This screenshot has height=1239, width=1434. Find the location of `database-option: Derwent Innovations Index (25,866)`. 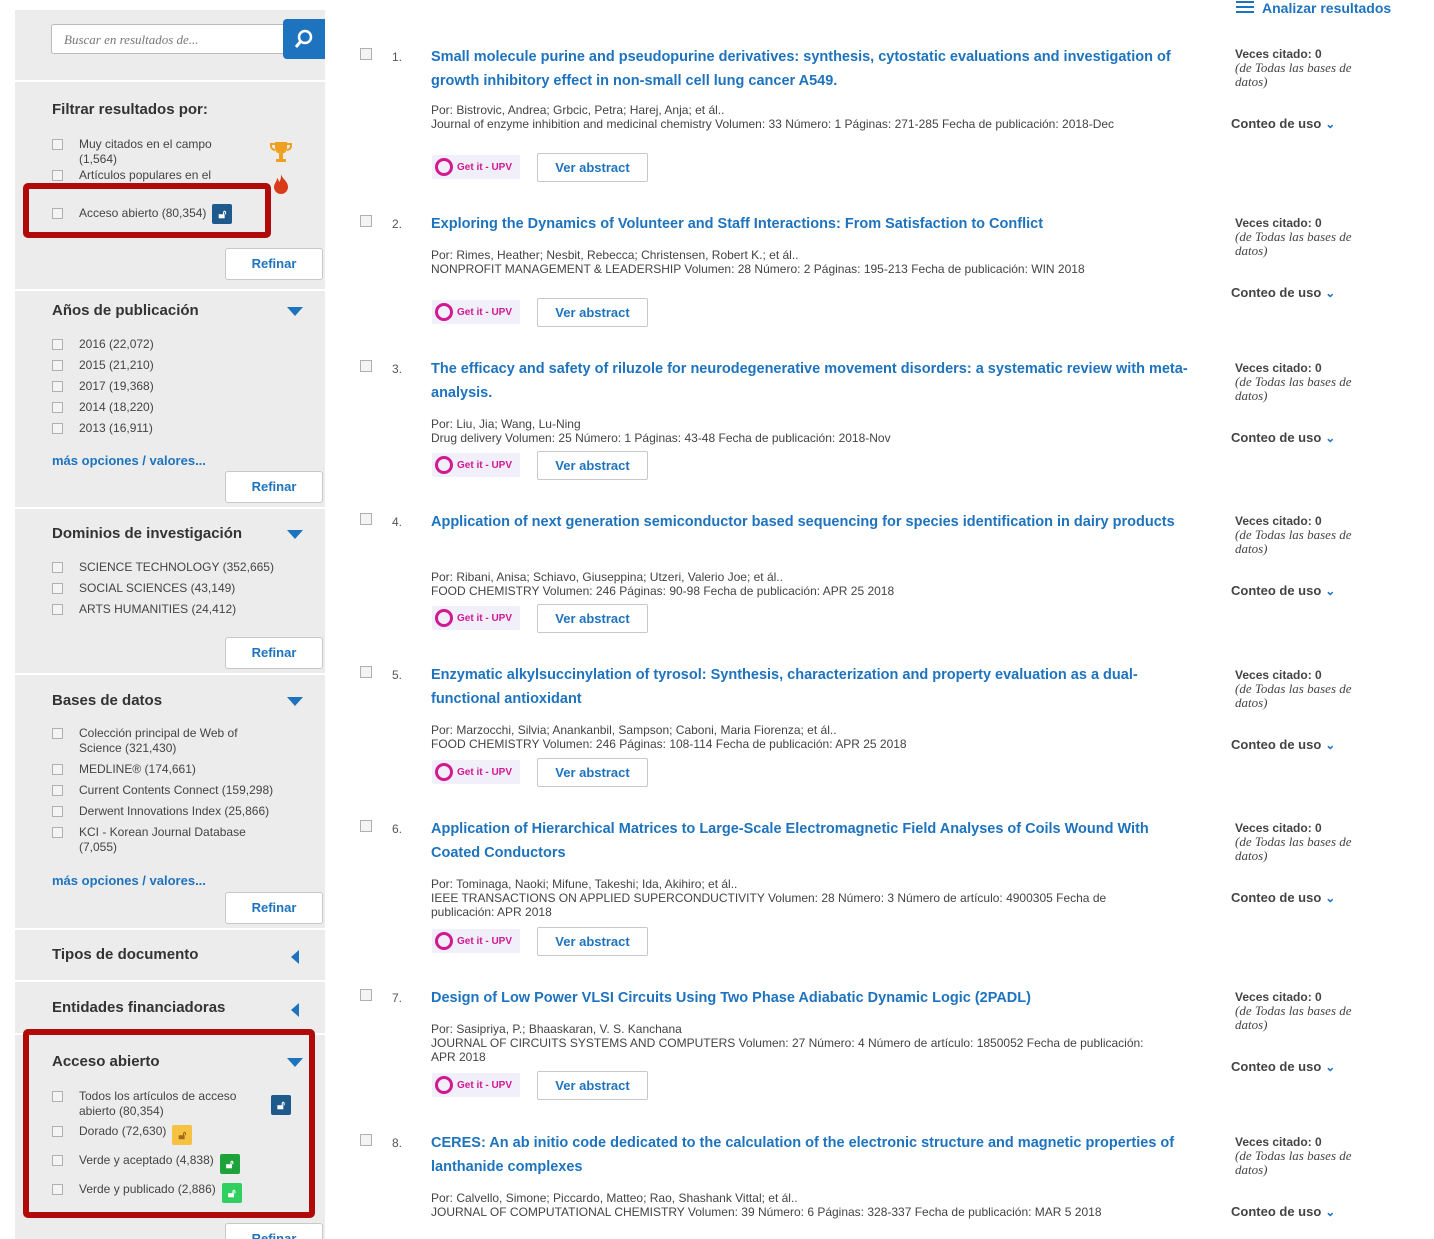

database-option: Derwent Innovations Index (25,866) is located at coordinates (180, 811).